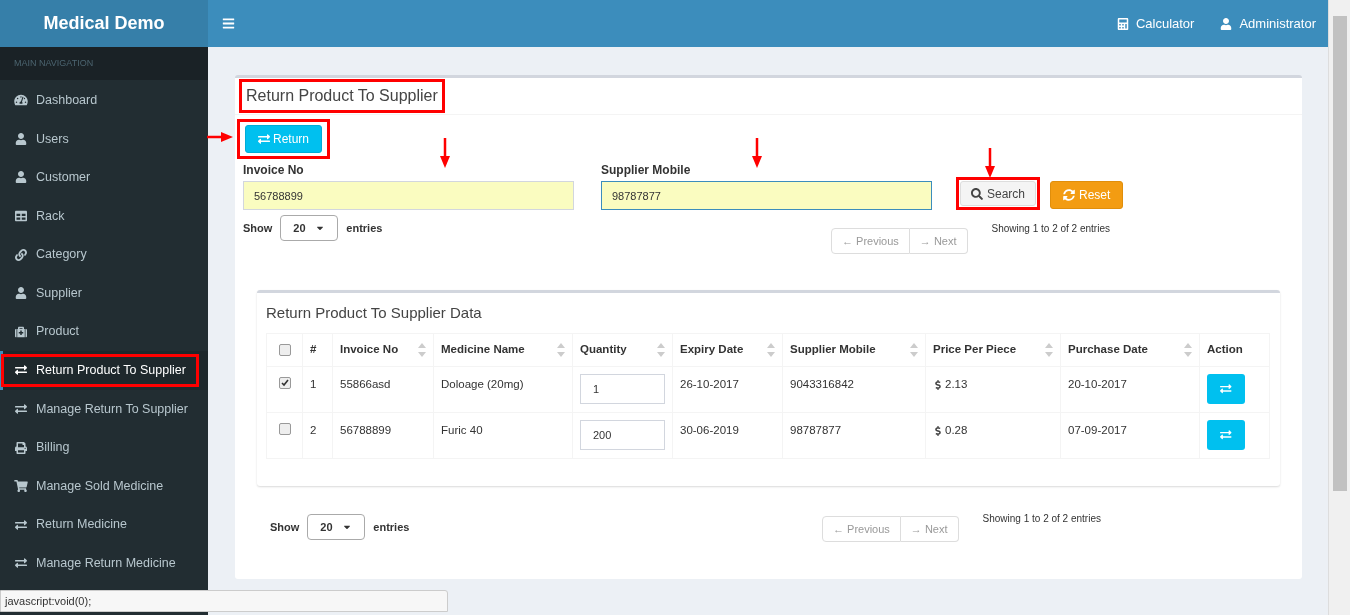  Describe the element at coordinates (47, 332) in the screenshot. I see `sidebar-item: Product` at that location.